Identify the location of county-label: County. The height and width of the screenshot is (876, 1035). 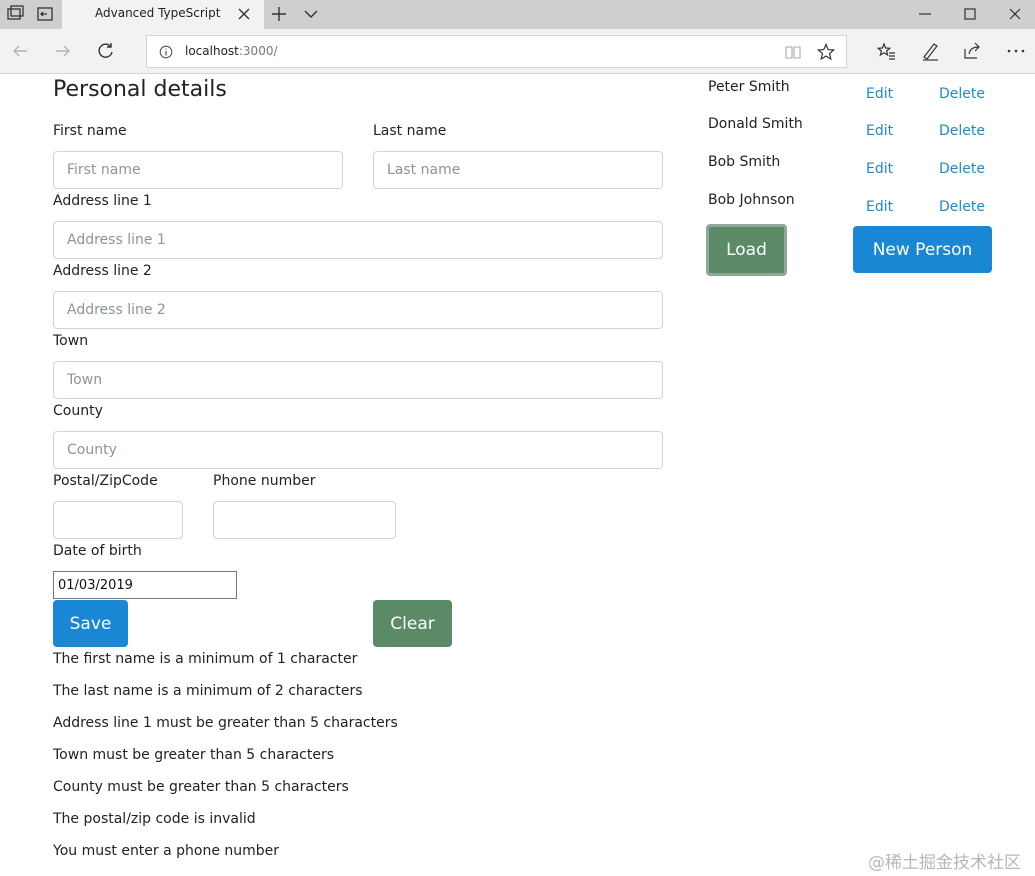
(78, 411).